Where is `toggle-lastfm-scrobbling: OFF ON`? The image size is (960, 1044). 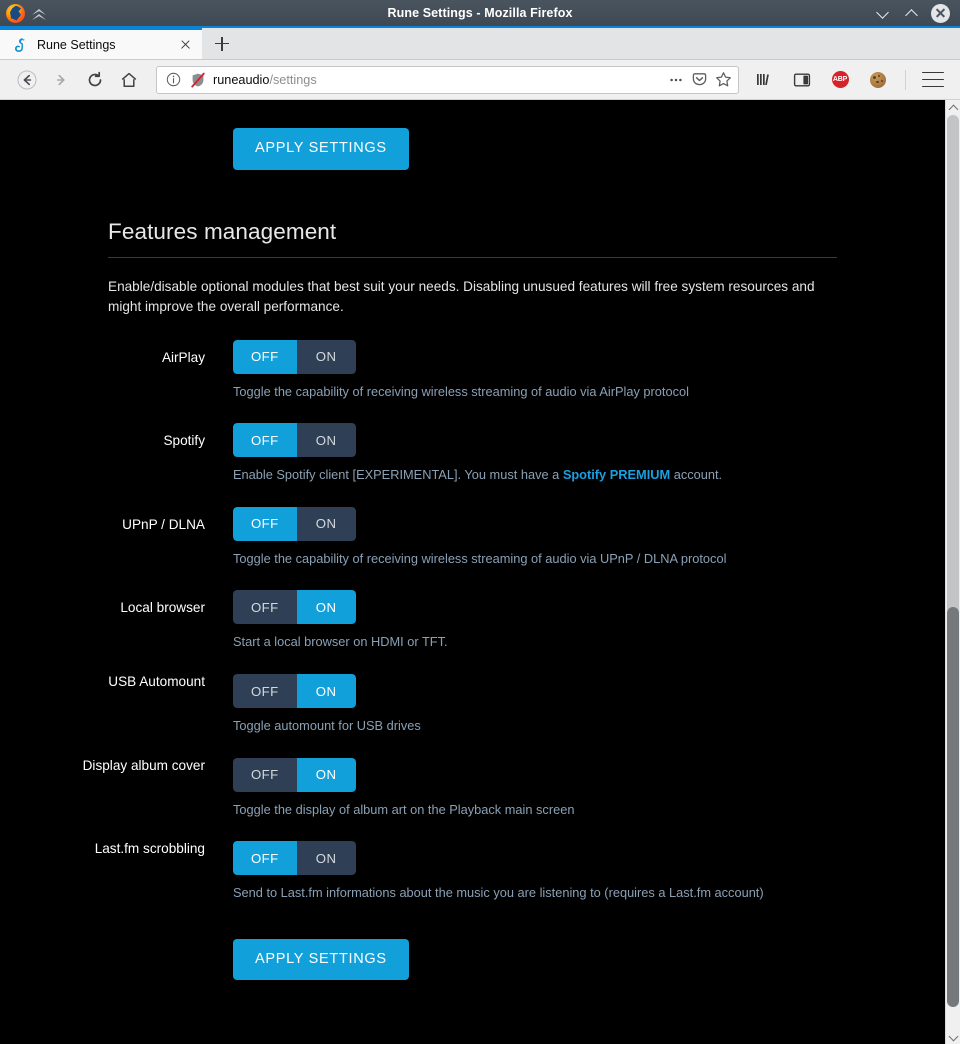 toggle-lastfm-scrobbling: OFF ON is located at coordinates (294, 858).